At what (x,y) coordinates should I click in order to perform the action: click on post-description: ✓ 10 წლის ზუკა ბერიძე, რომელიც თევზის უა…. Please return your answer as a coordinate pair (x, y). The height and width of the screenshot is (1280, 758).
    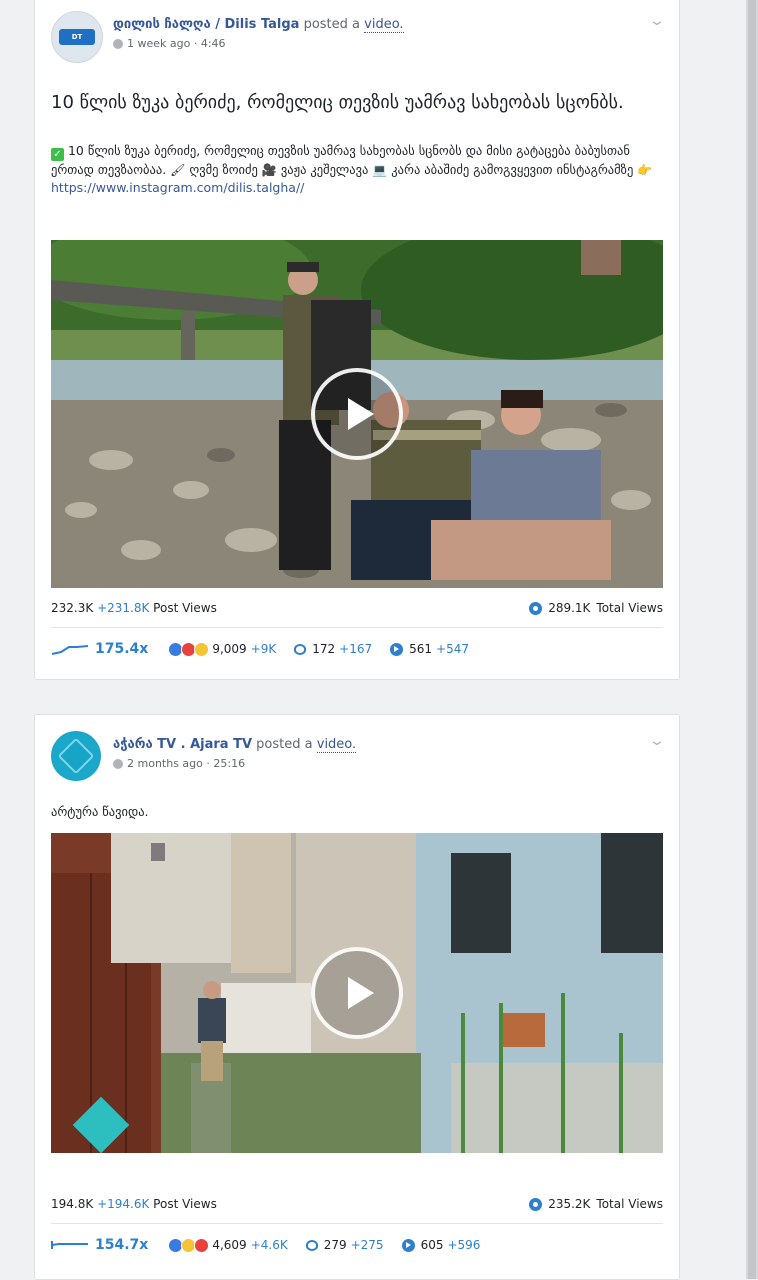
    Looking at the image, I should click on (356, 169).